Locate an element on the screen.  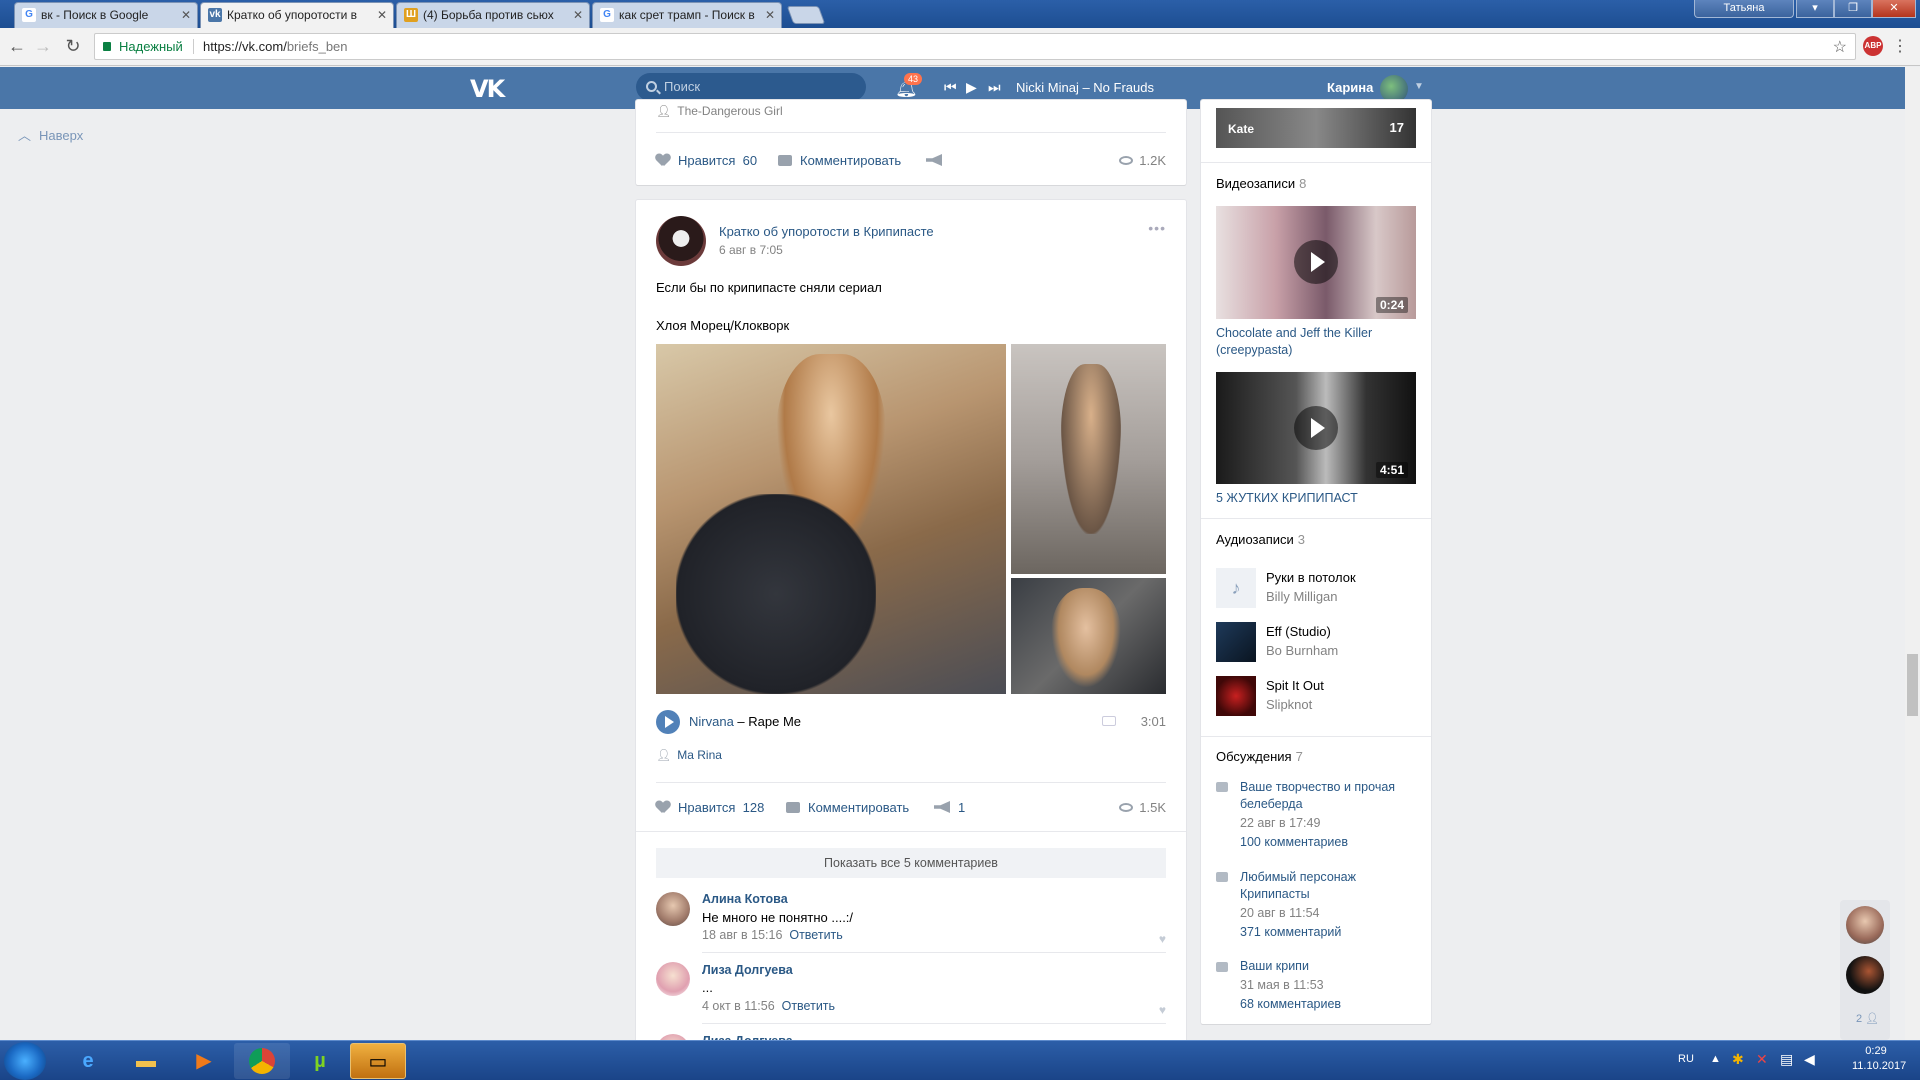
post-photo-bottom-right is located at coordinates (1088, 636).